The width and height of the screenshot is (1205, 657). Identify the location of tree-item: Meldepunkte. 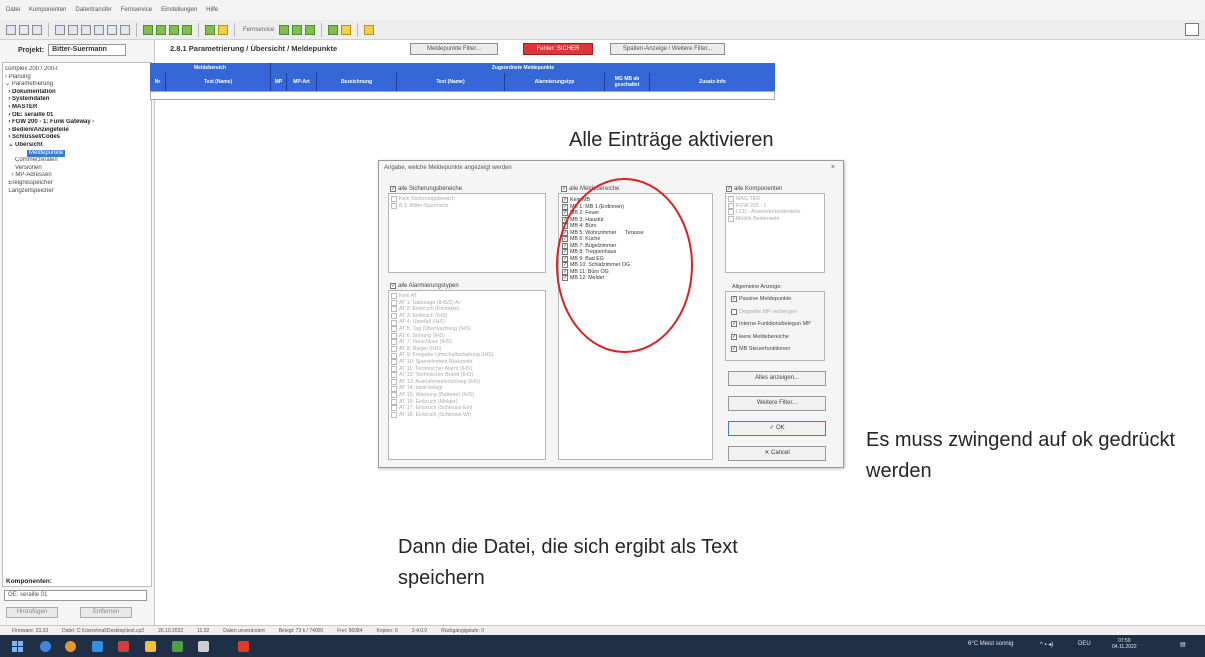
(77, 153).